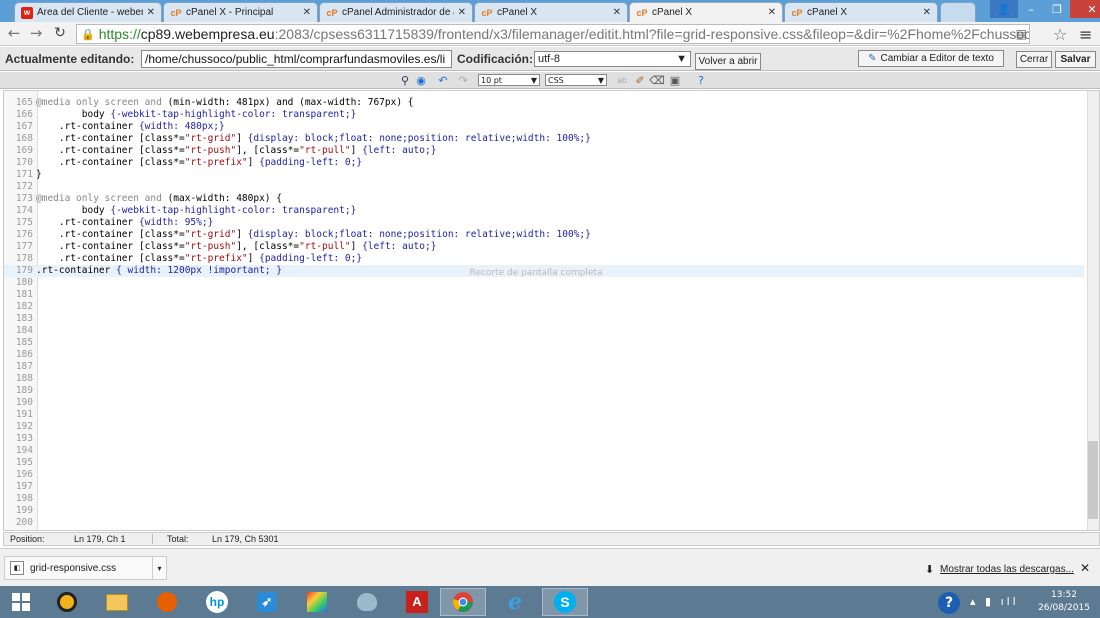  I want to click on firefox-icon, so click(167, 602).